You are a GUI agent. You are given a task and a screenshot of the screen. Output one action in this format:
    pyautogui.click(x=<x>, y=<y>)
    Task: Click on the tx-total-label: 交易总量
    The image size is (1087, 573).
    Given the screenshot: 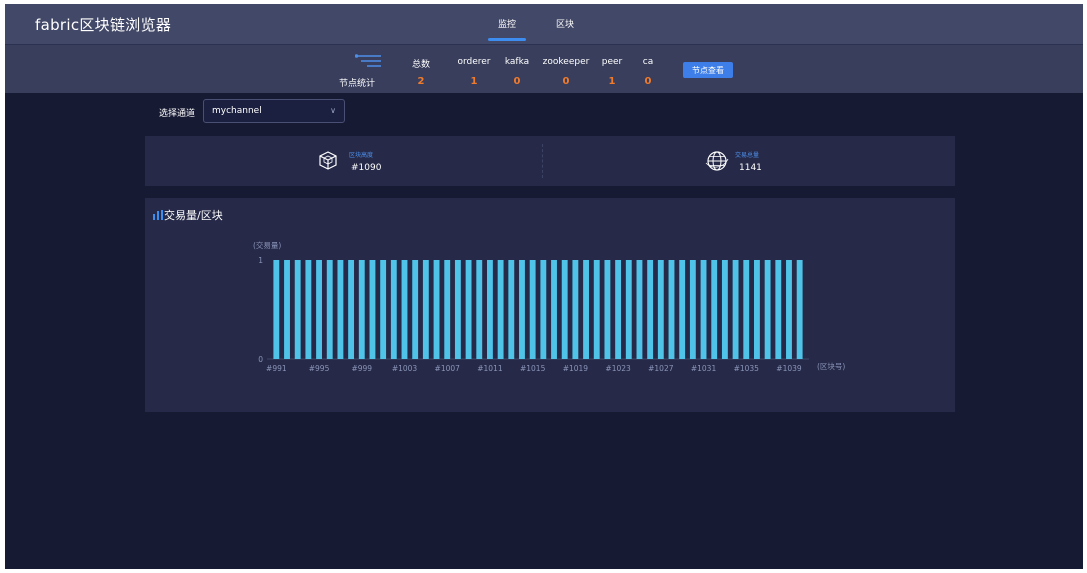 What is the action you would take?
    pyautogui.click(x=747, y=155)
    